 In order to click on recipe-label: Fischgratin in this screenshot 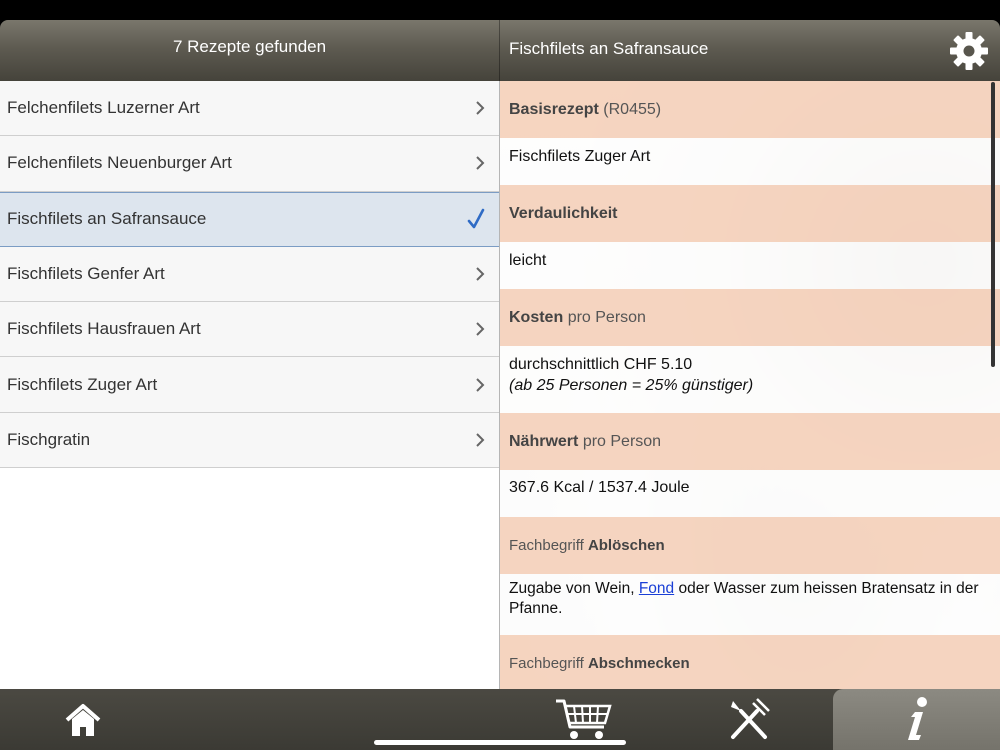, I will do `click(49, 439)`.